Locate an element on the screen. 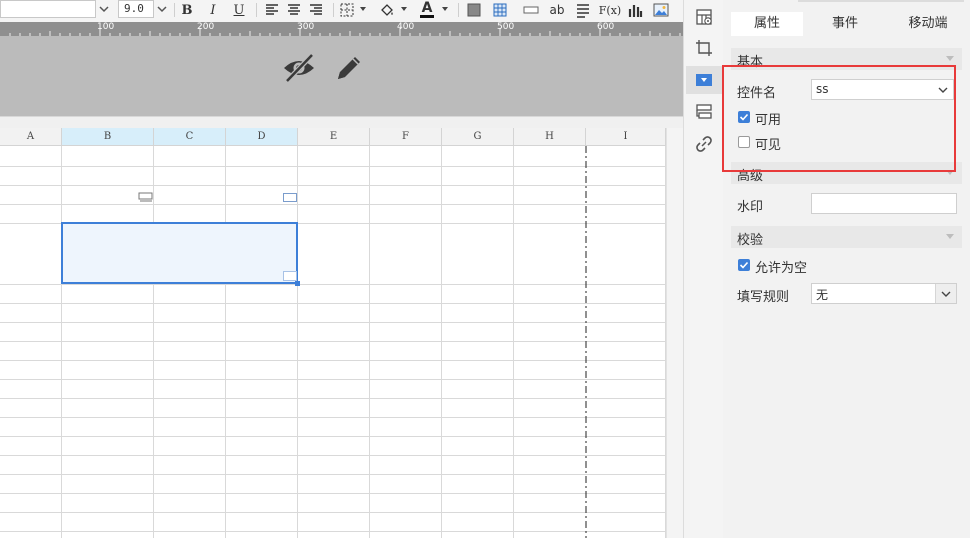  side-icon-bar is located at coordinates (703, 269).